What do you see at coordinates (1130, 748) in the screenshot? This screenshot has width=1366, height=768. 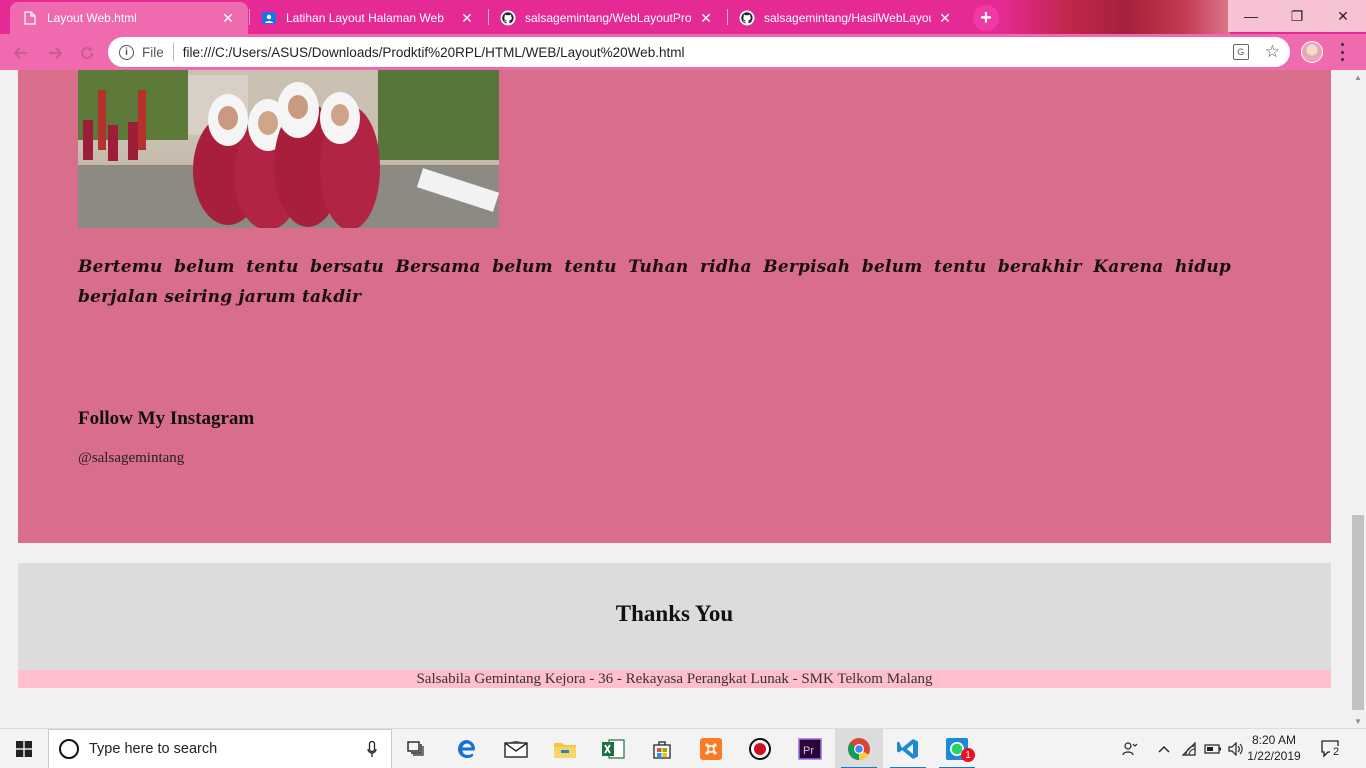 I see `people-icon` at bounding box center [1130, 748].